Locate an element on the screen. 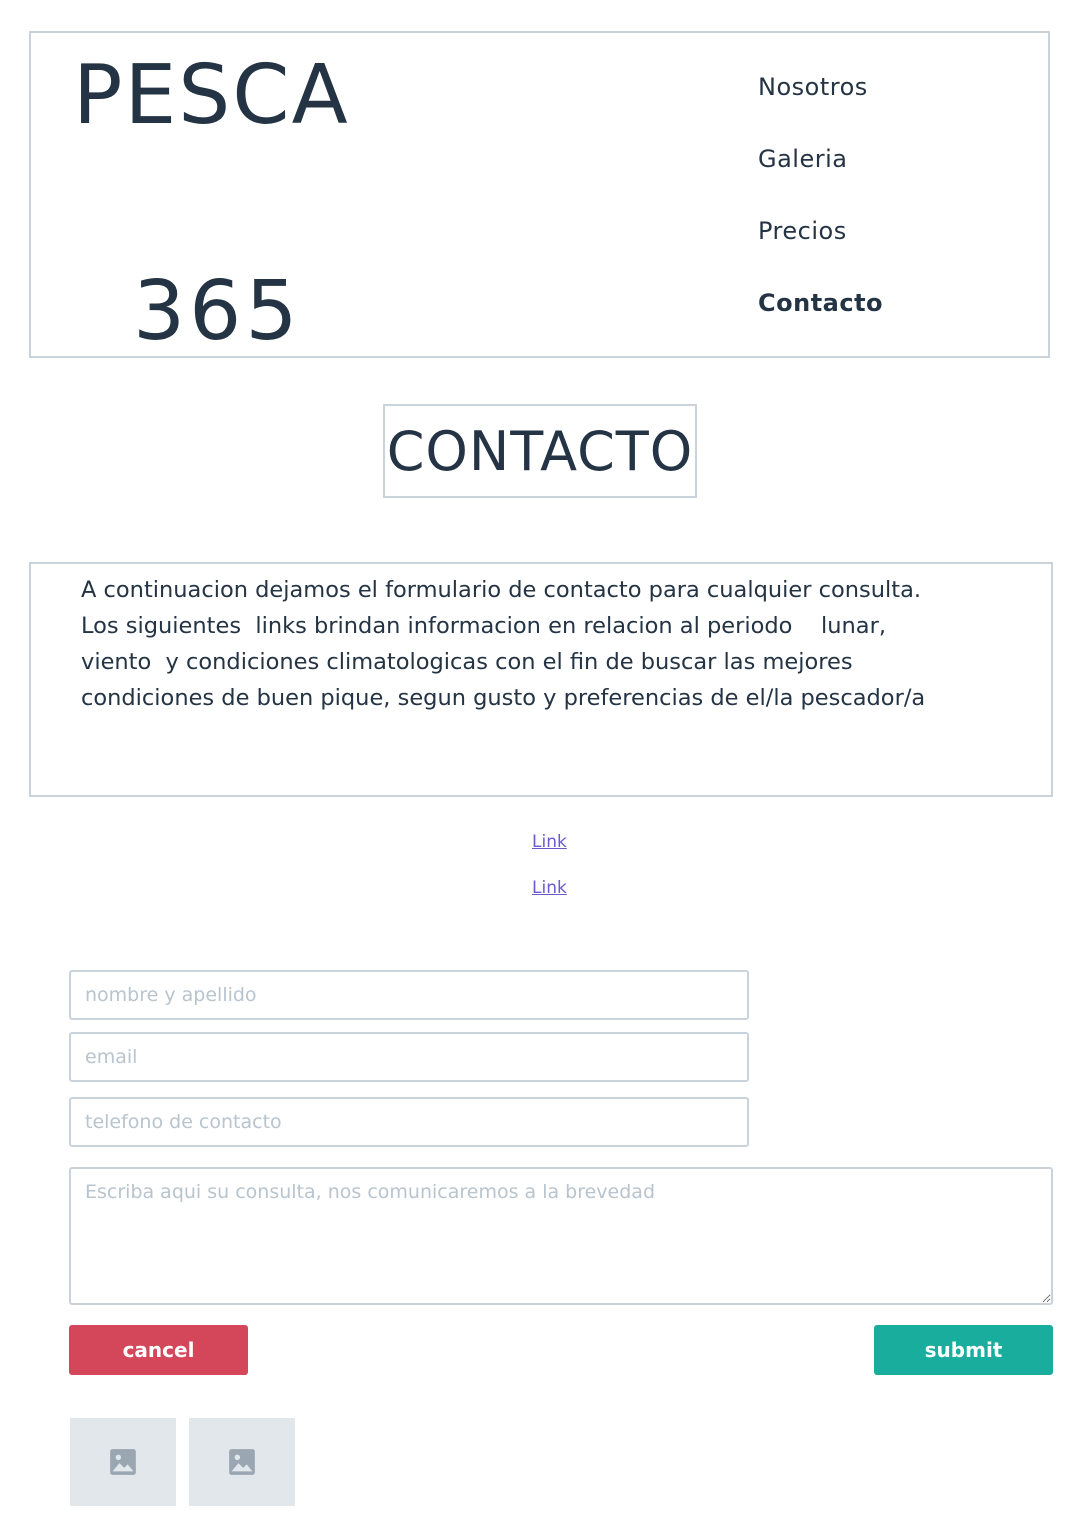 The image size is (1080, 1528). nav-item-contacto: Contacto is located at coordinates (820, 323).